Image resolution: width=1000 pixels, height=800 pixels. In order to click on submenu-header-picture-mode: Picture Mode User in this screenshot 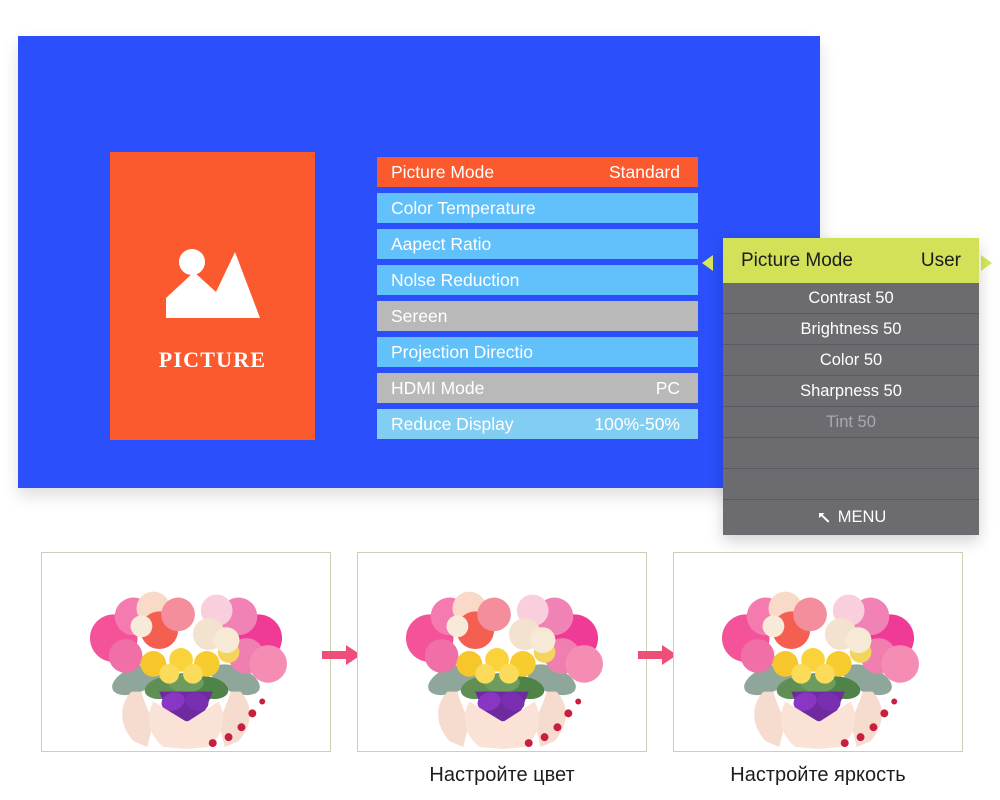, I will do `click(851, 260)`.